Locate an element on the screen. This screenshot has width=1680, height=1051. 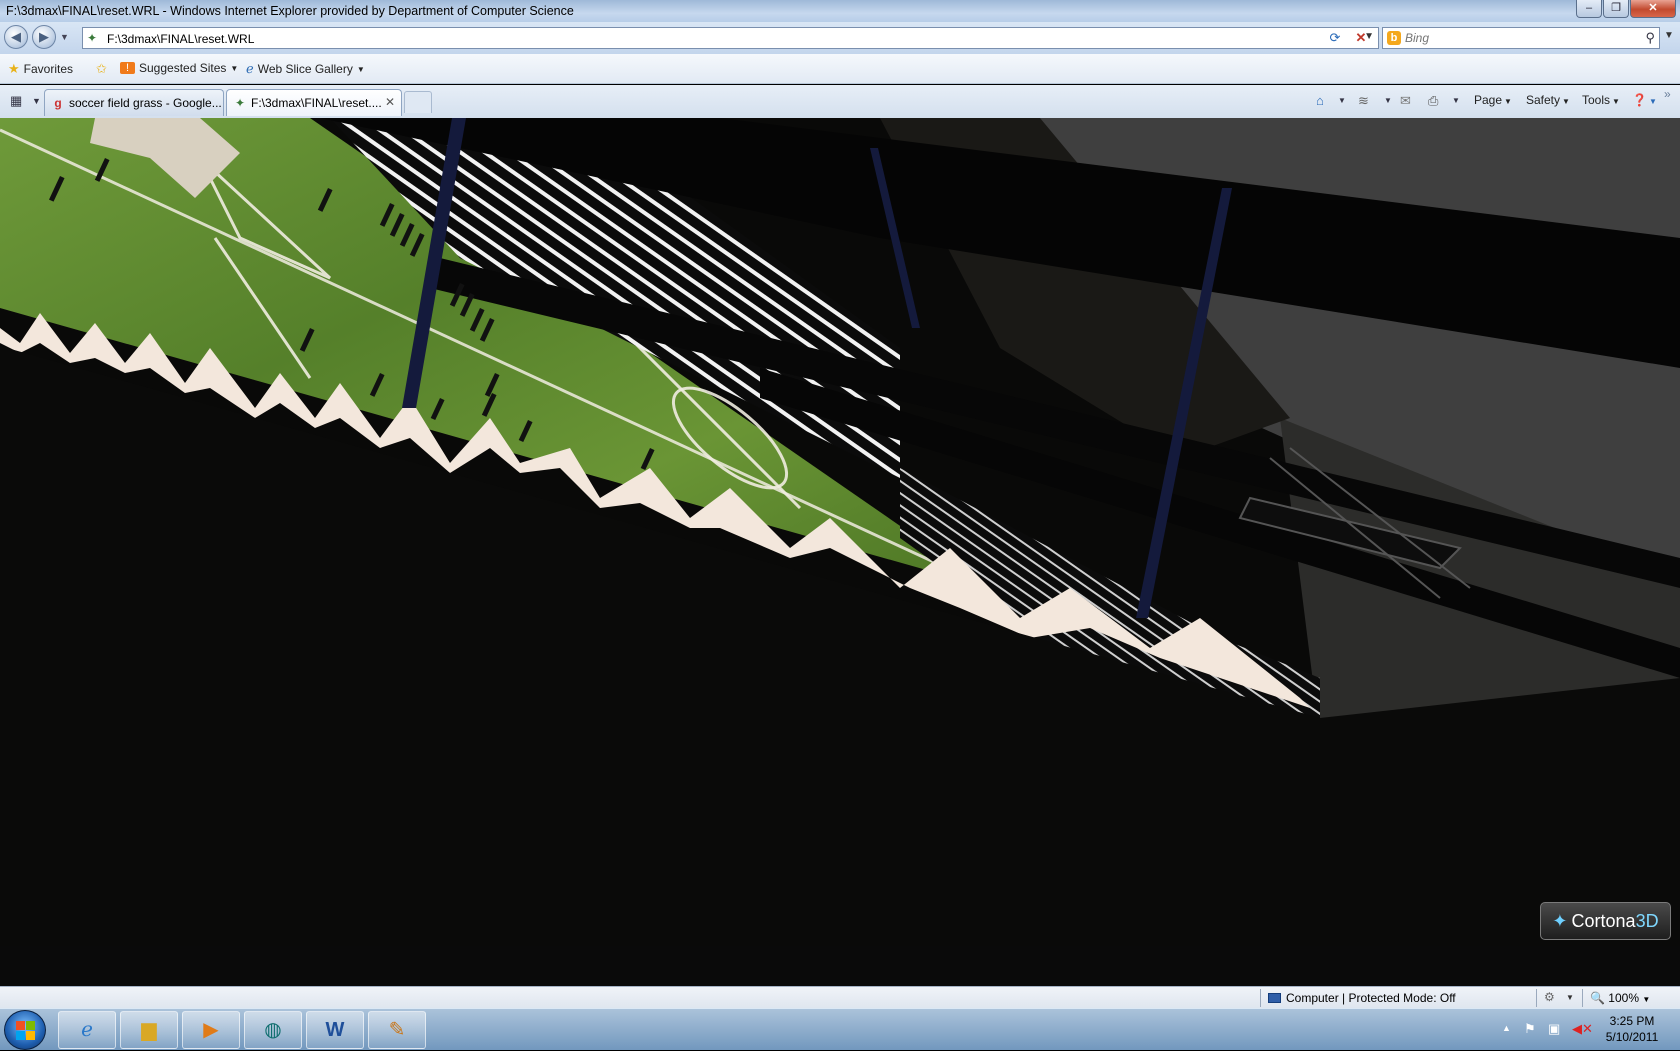
toolbar-overflow-icon: » is located at coordinates (1667, 94).